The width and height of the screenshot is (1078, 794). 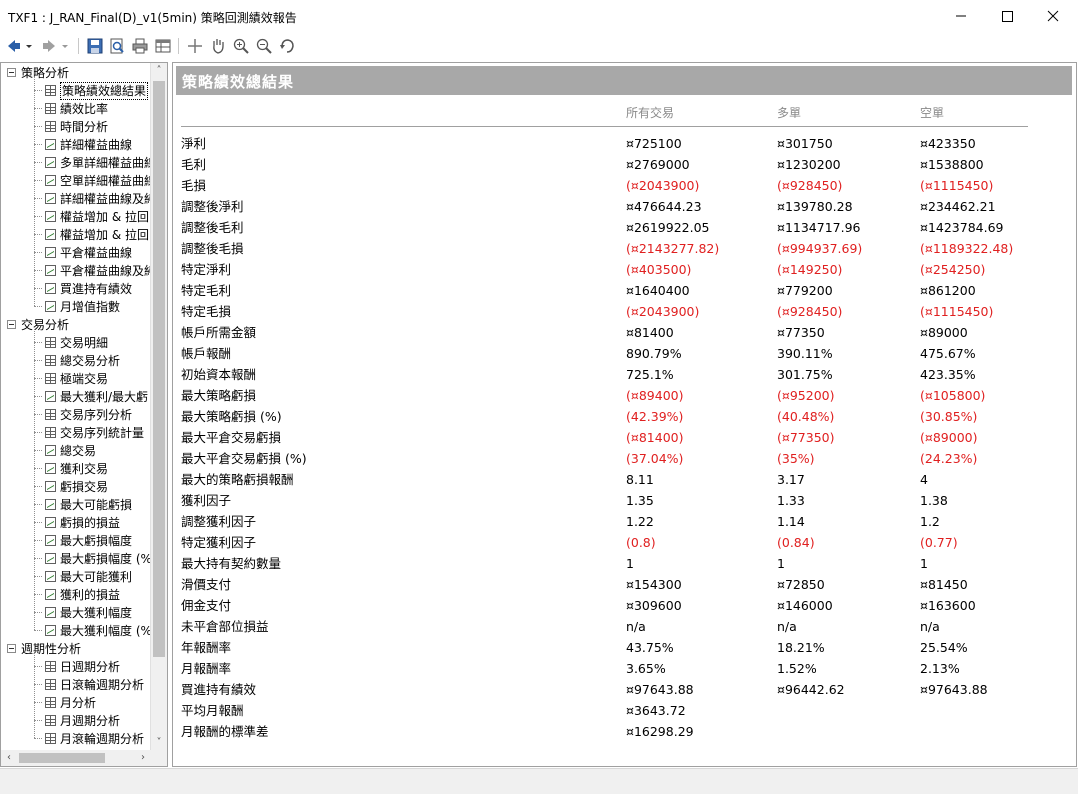 I want to click on tree-item: 最大可能獲利, so click(x=98, y=577).